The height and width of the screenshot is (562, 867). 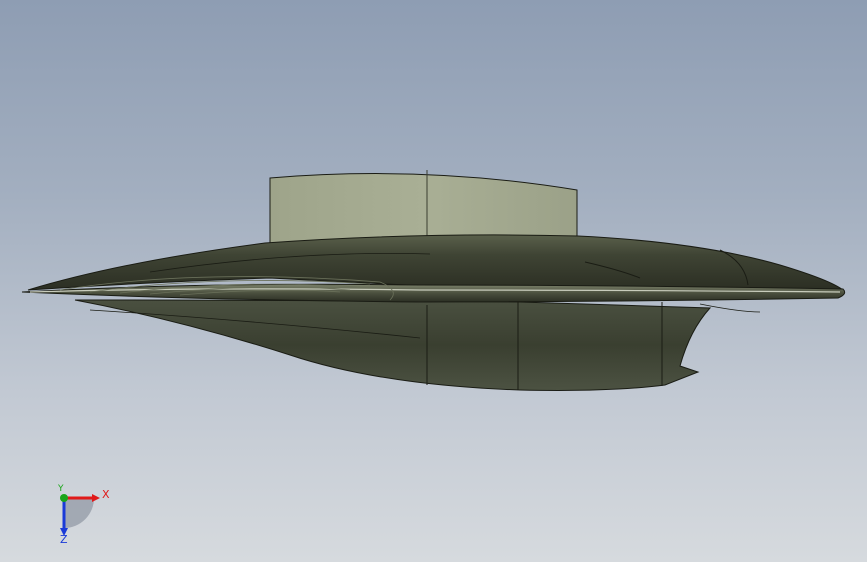 What do you see at coordinates (436, 263) in the screenshot?
I see `upper-hull` at bounding box center [436, 263].